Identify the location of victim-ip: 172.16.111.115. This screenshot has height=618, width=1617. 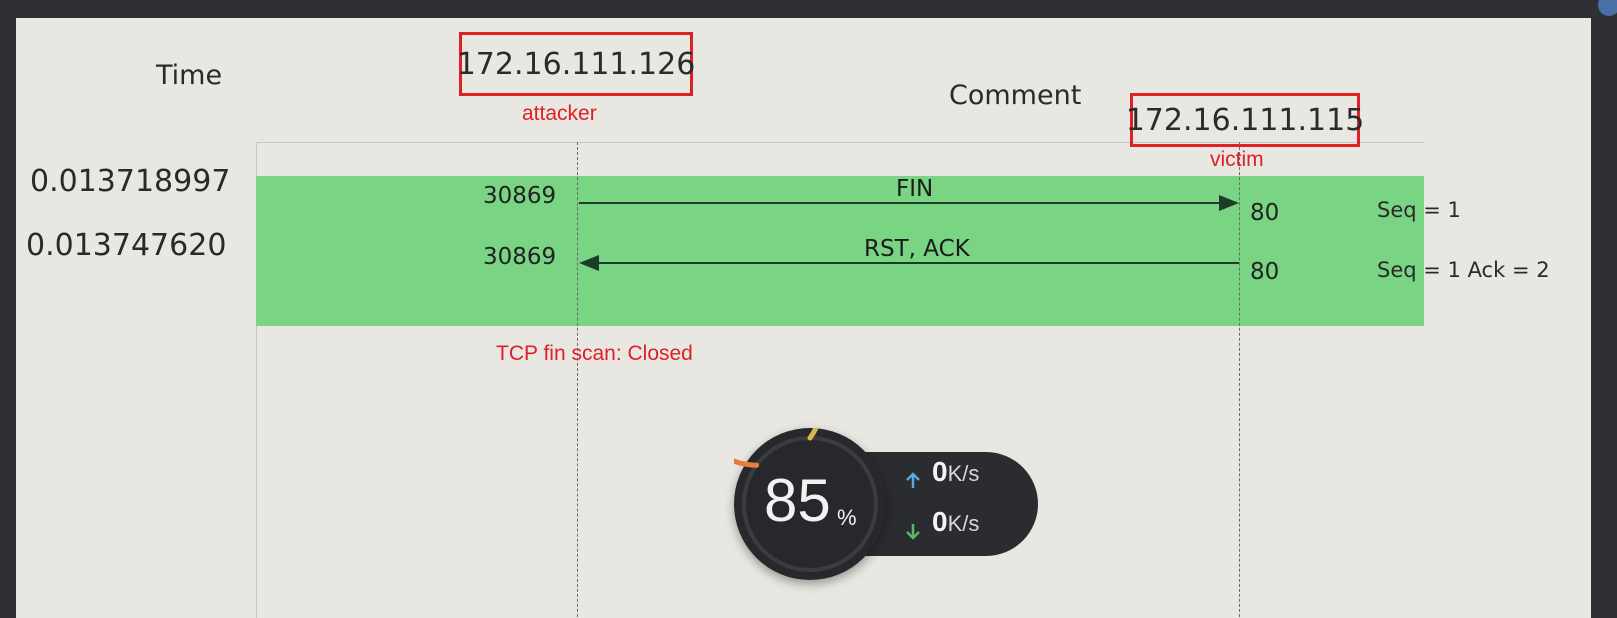
(1245, 120).